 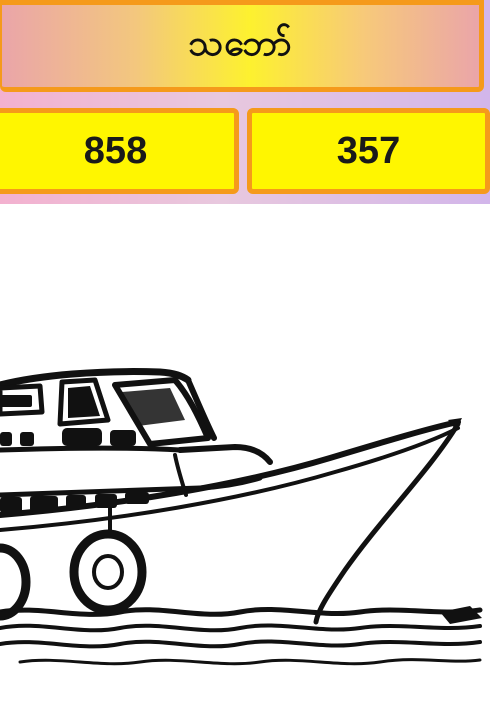 I want to click on number-box-right: 357, so click(x=368, y=151).